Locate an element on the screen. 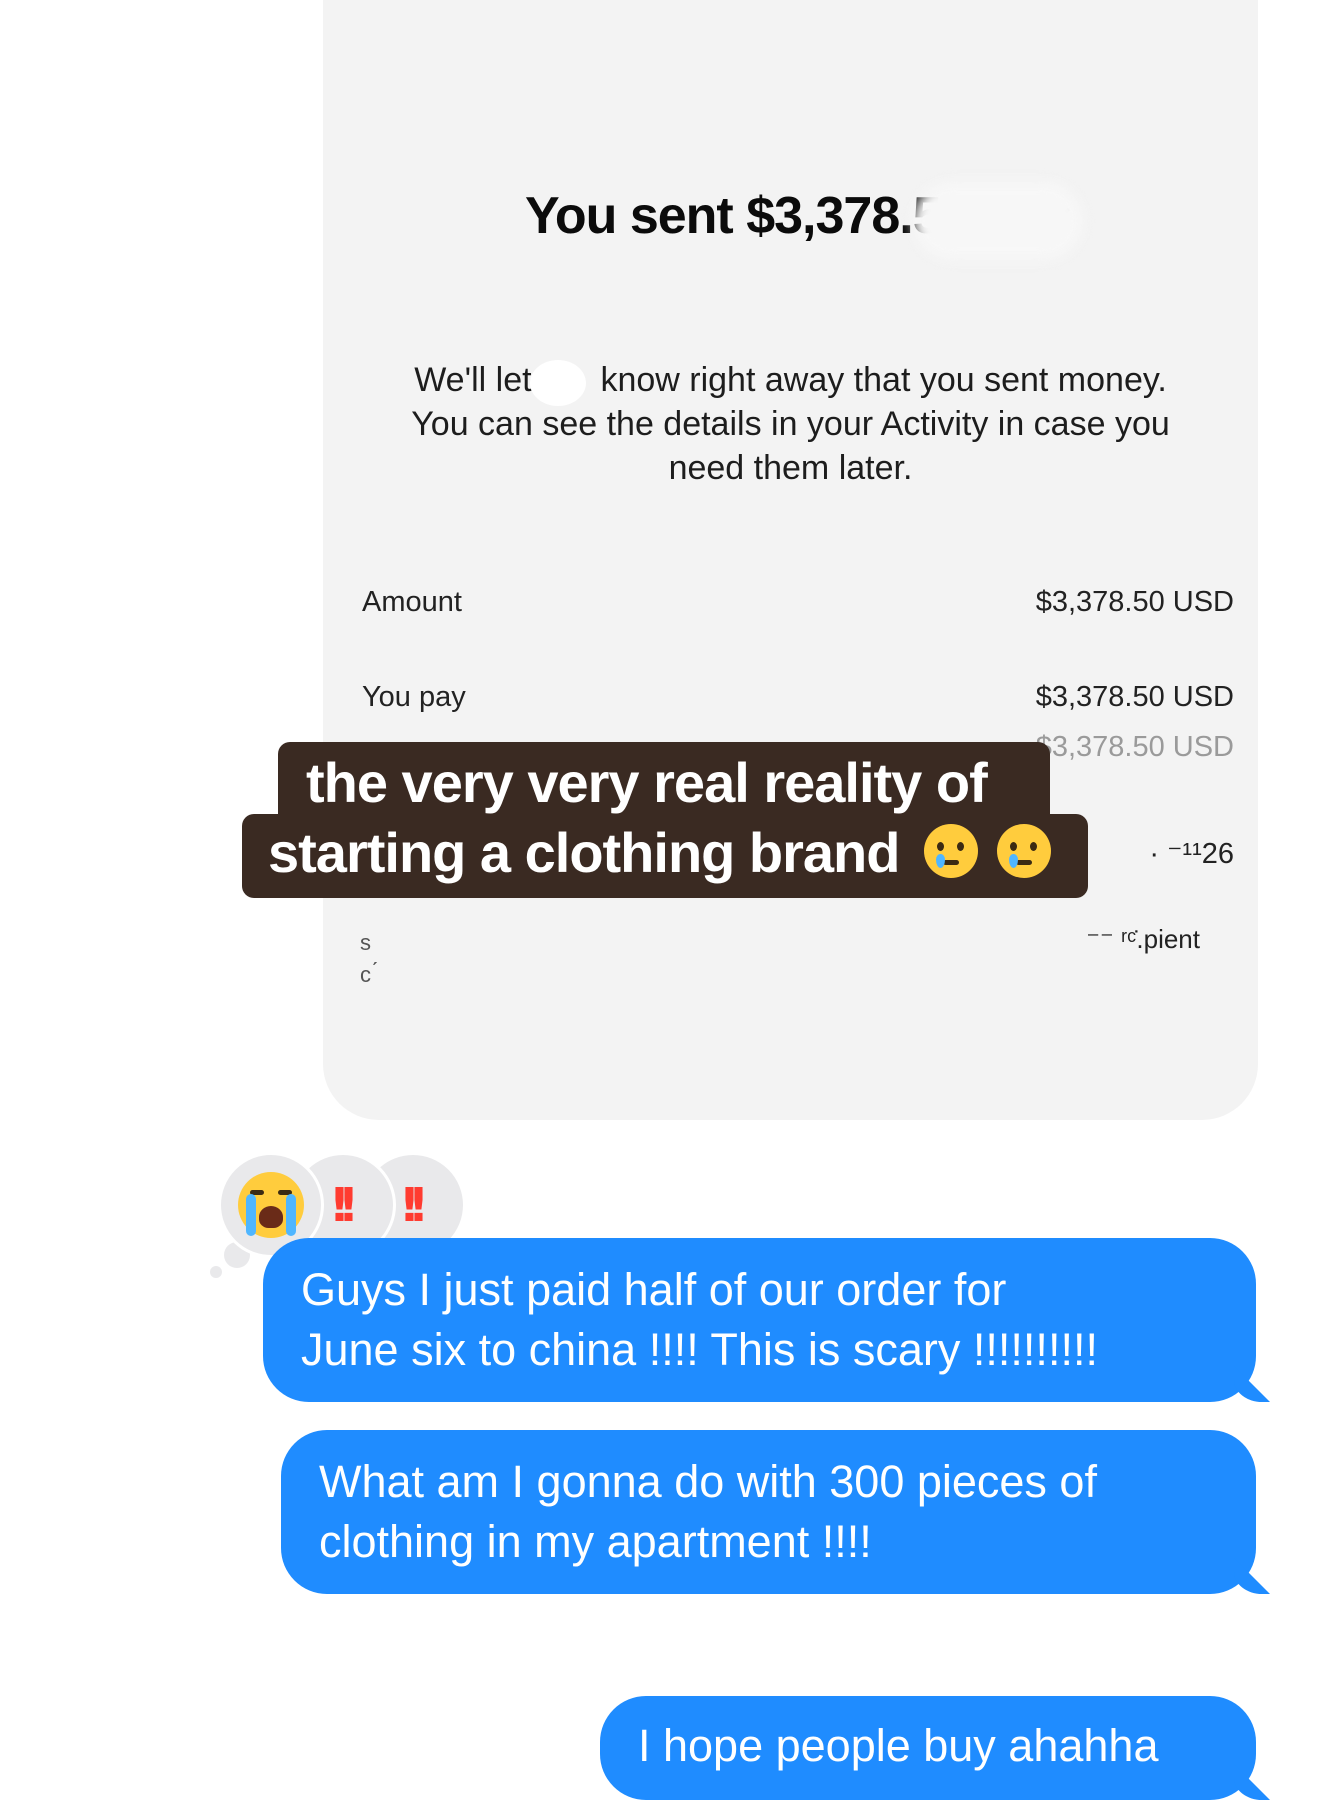 Image resolution: width=1320 pixels, height=1814 pixels. amount-label: Amount is located at coordinates (412, 602).